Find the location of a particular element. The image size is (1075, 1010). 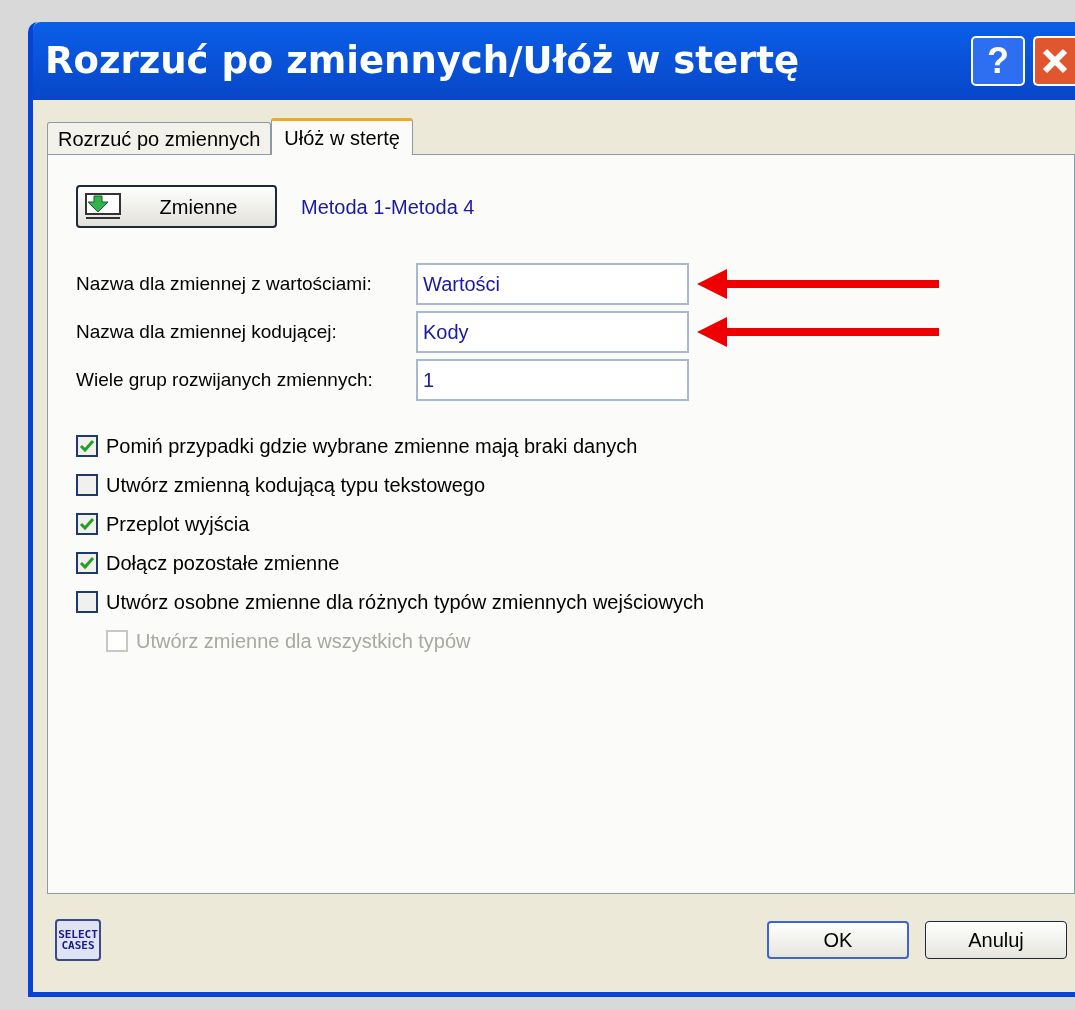

input-field: 1 is located at coordinates (552, 380).